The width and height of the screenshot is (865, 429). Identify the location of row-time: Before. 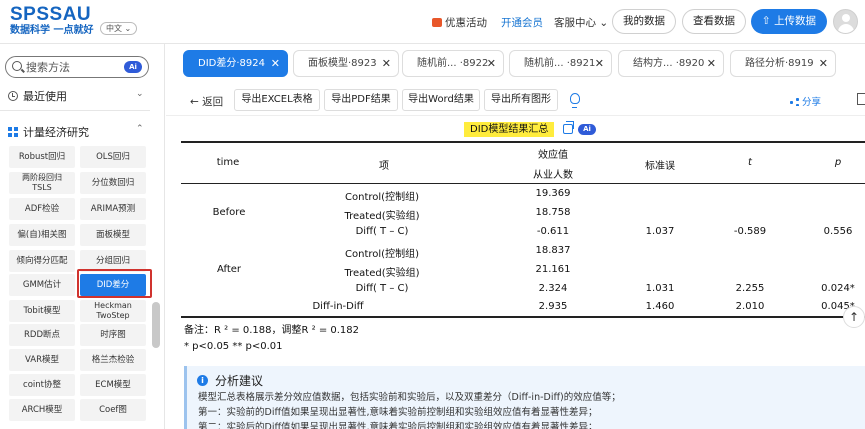
(229, 212).